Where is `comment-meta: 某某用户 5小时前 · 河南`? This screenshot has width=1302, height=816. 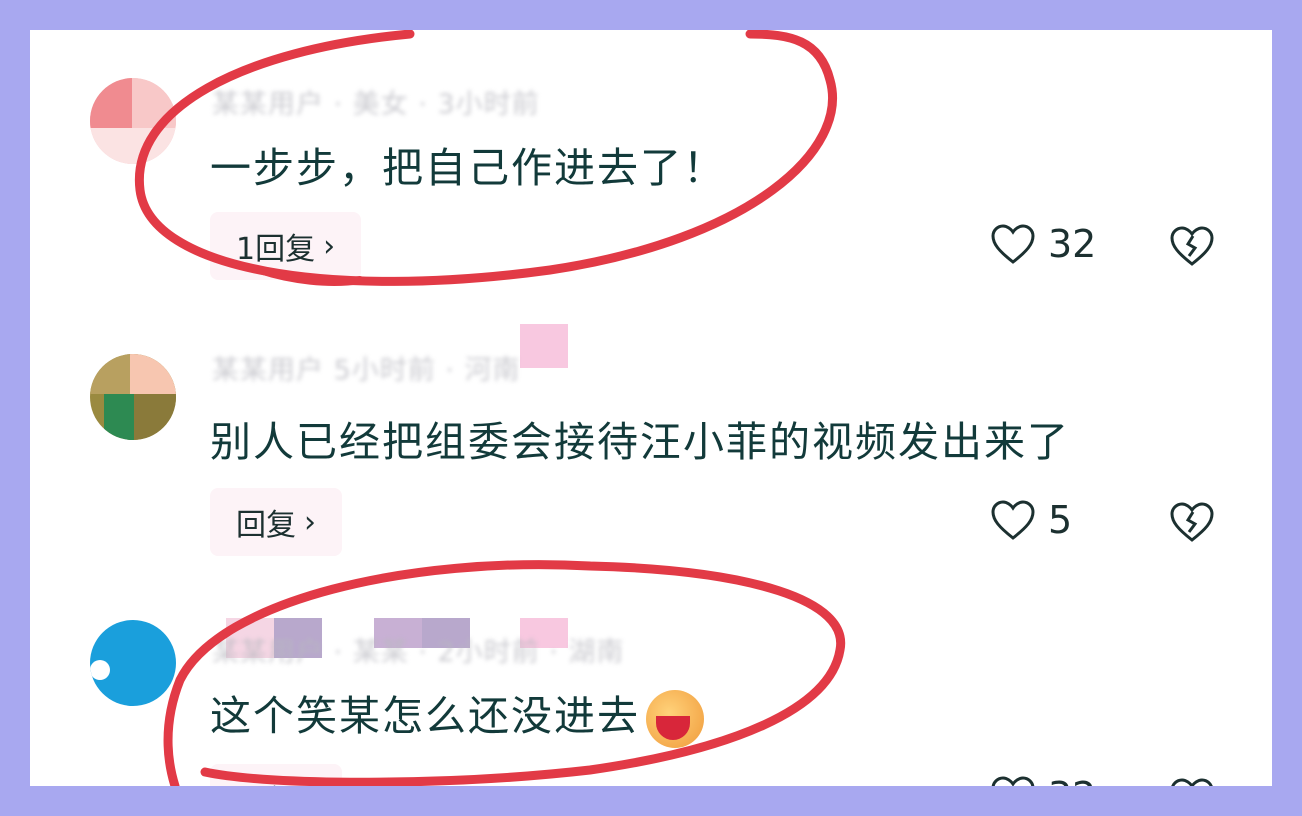 comment-meta: 某某用户 5小时前 · 河南 is located at coordinates (366, 370).